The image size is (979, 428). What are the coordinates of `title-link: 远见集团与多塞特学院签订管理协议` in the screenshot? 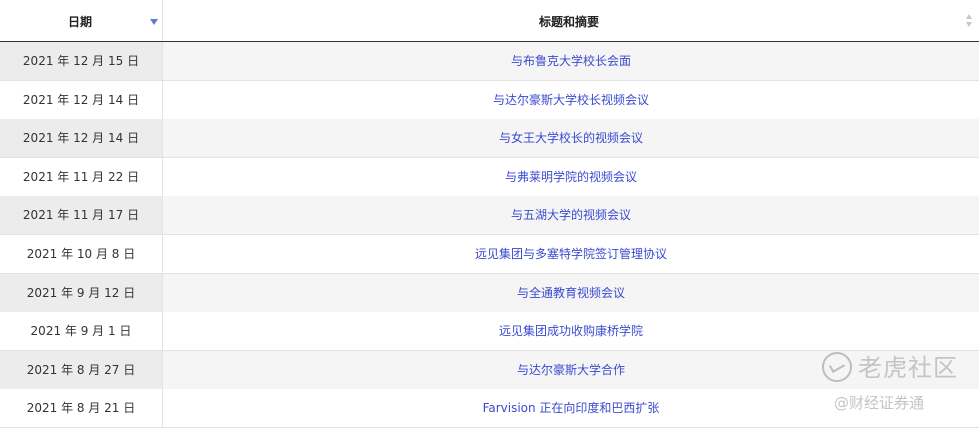 It's located at (571, 254).